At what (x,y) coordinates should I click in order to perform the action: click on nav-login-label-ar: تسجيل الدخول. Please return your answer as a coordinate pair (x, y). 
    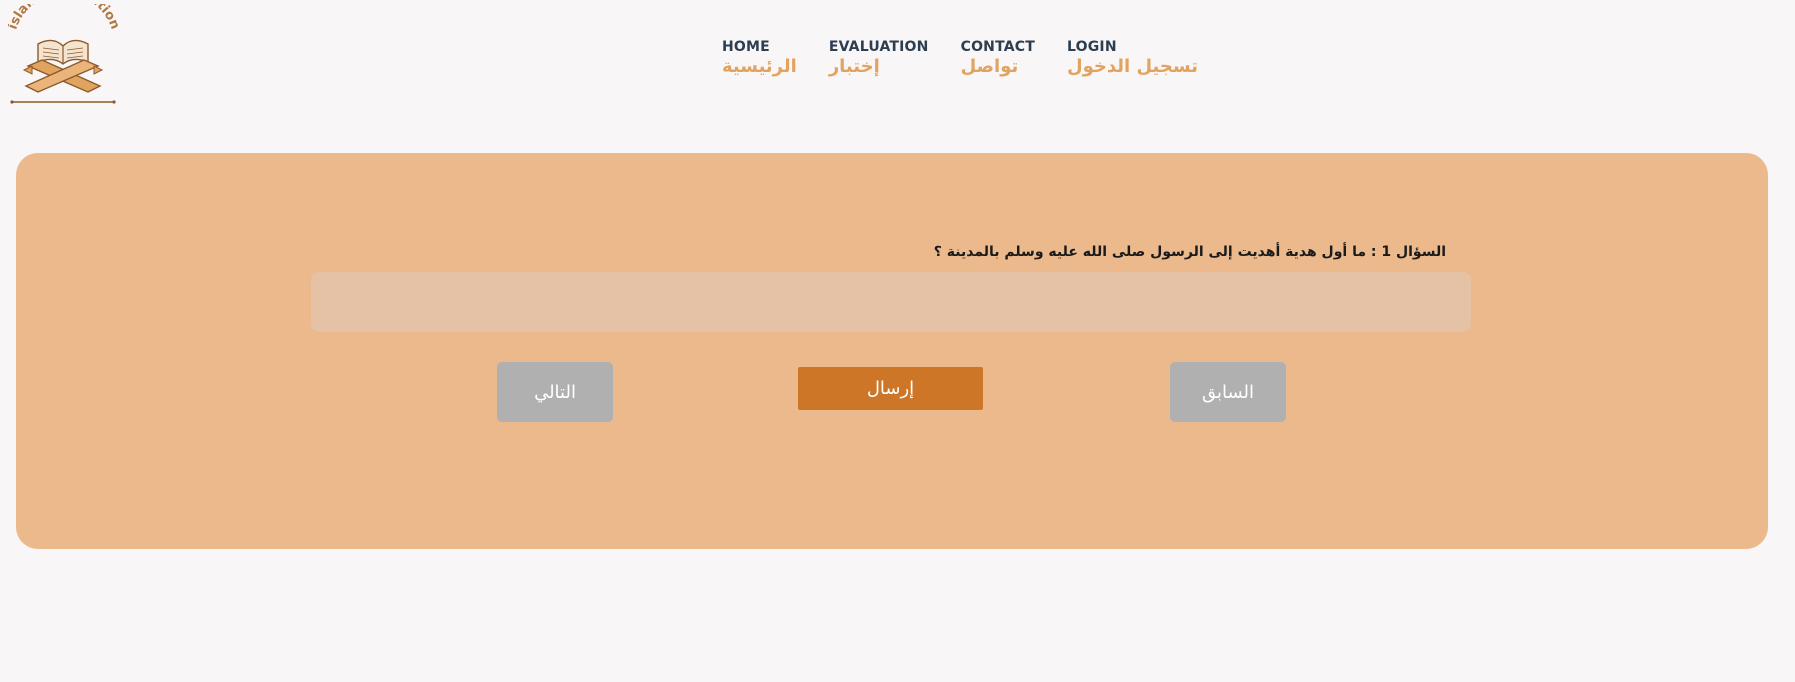
    Looking at the image, I should click on (1132, 66).